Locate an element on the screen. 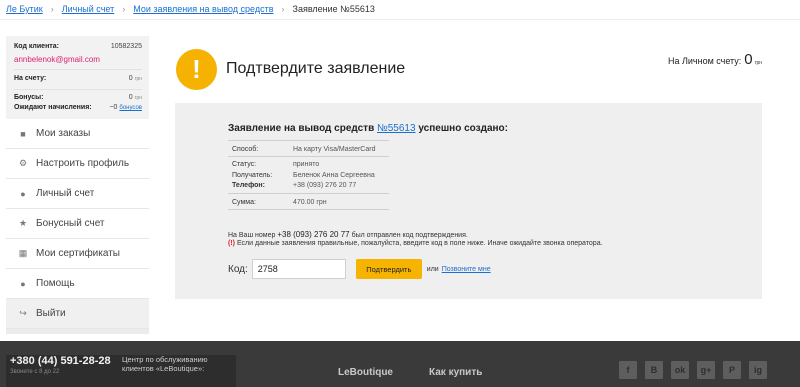 The height and width of the screenshot is (387, 800). menu-item-help: ● Помощь is located at coordinates (77, 284).